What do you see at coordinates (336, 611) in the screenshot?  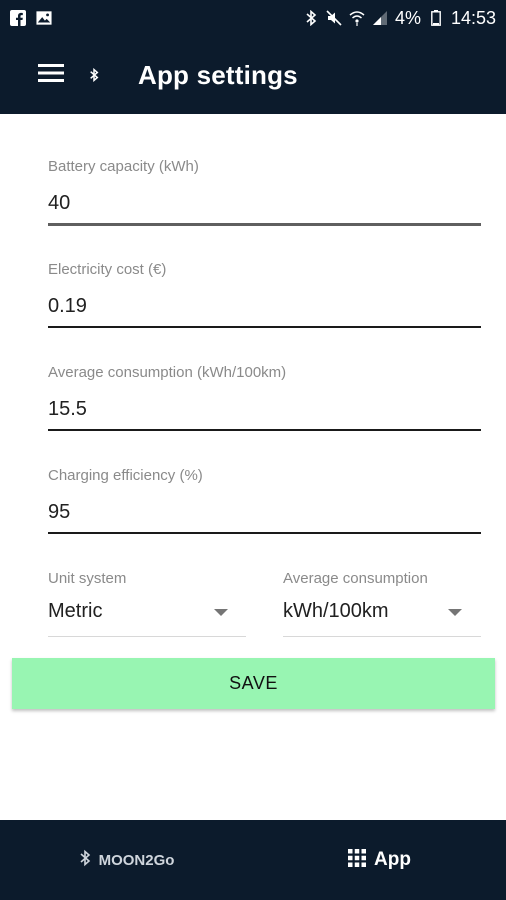 I see `consumption-unit-value: kWh/100km` at bounding box center [336, 611].